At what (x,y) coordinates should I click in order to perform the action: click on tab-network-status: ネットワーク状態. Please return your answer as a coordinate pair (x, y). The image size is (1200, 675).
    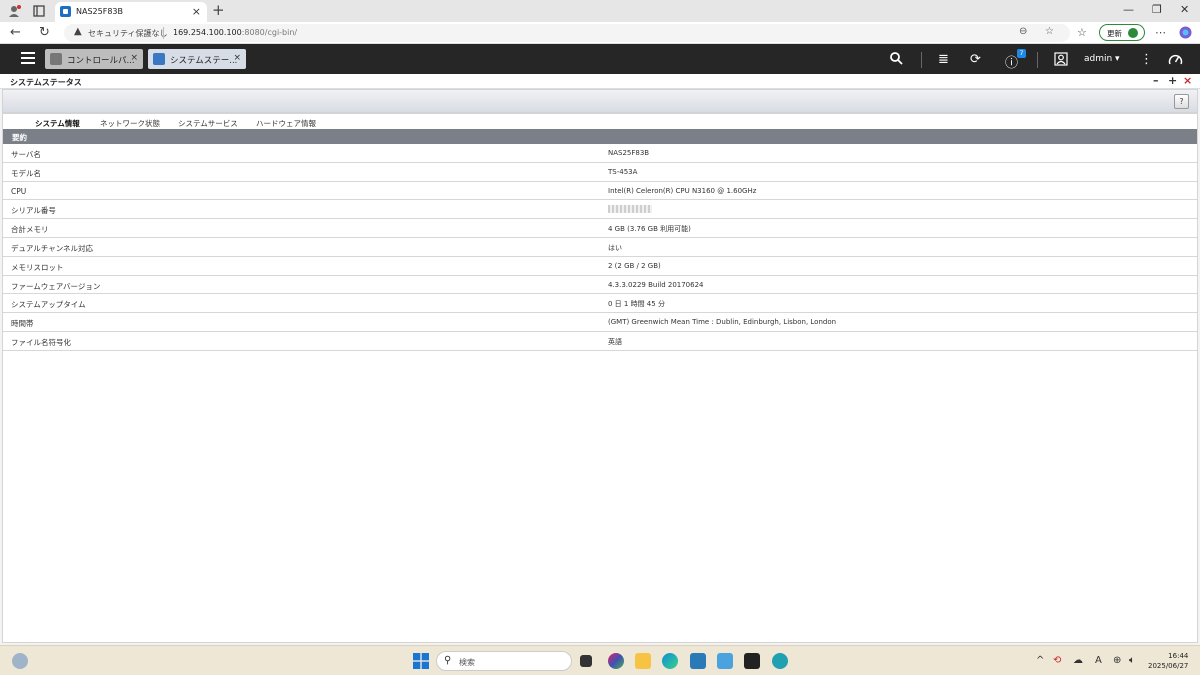
    Looking at the image, I should click on (130, 123).